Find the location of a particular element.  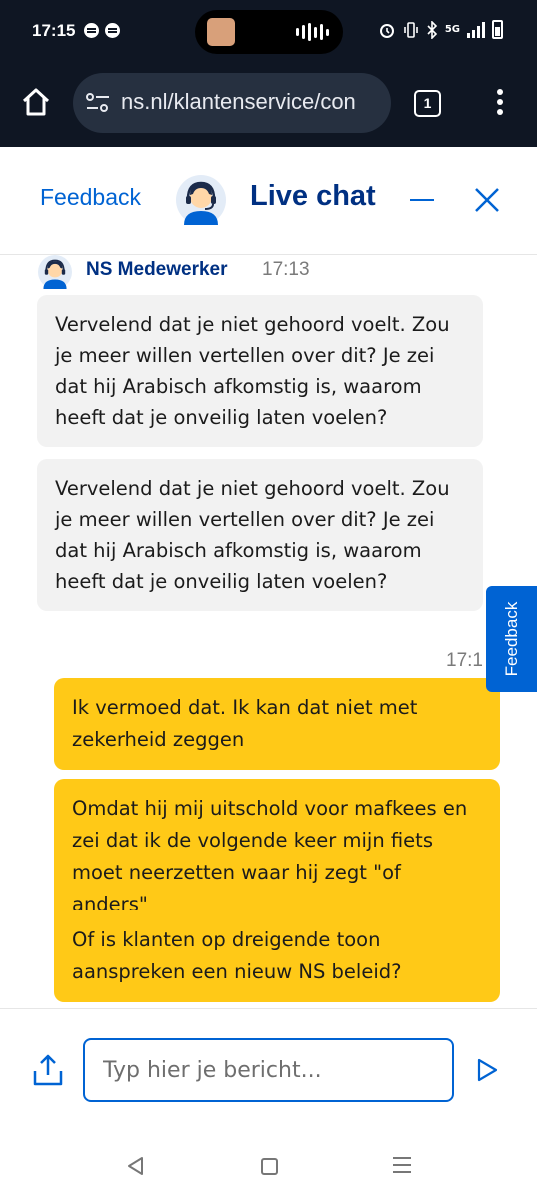

home-nav-button is located at coordinates (269, 1166).